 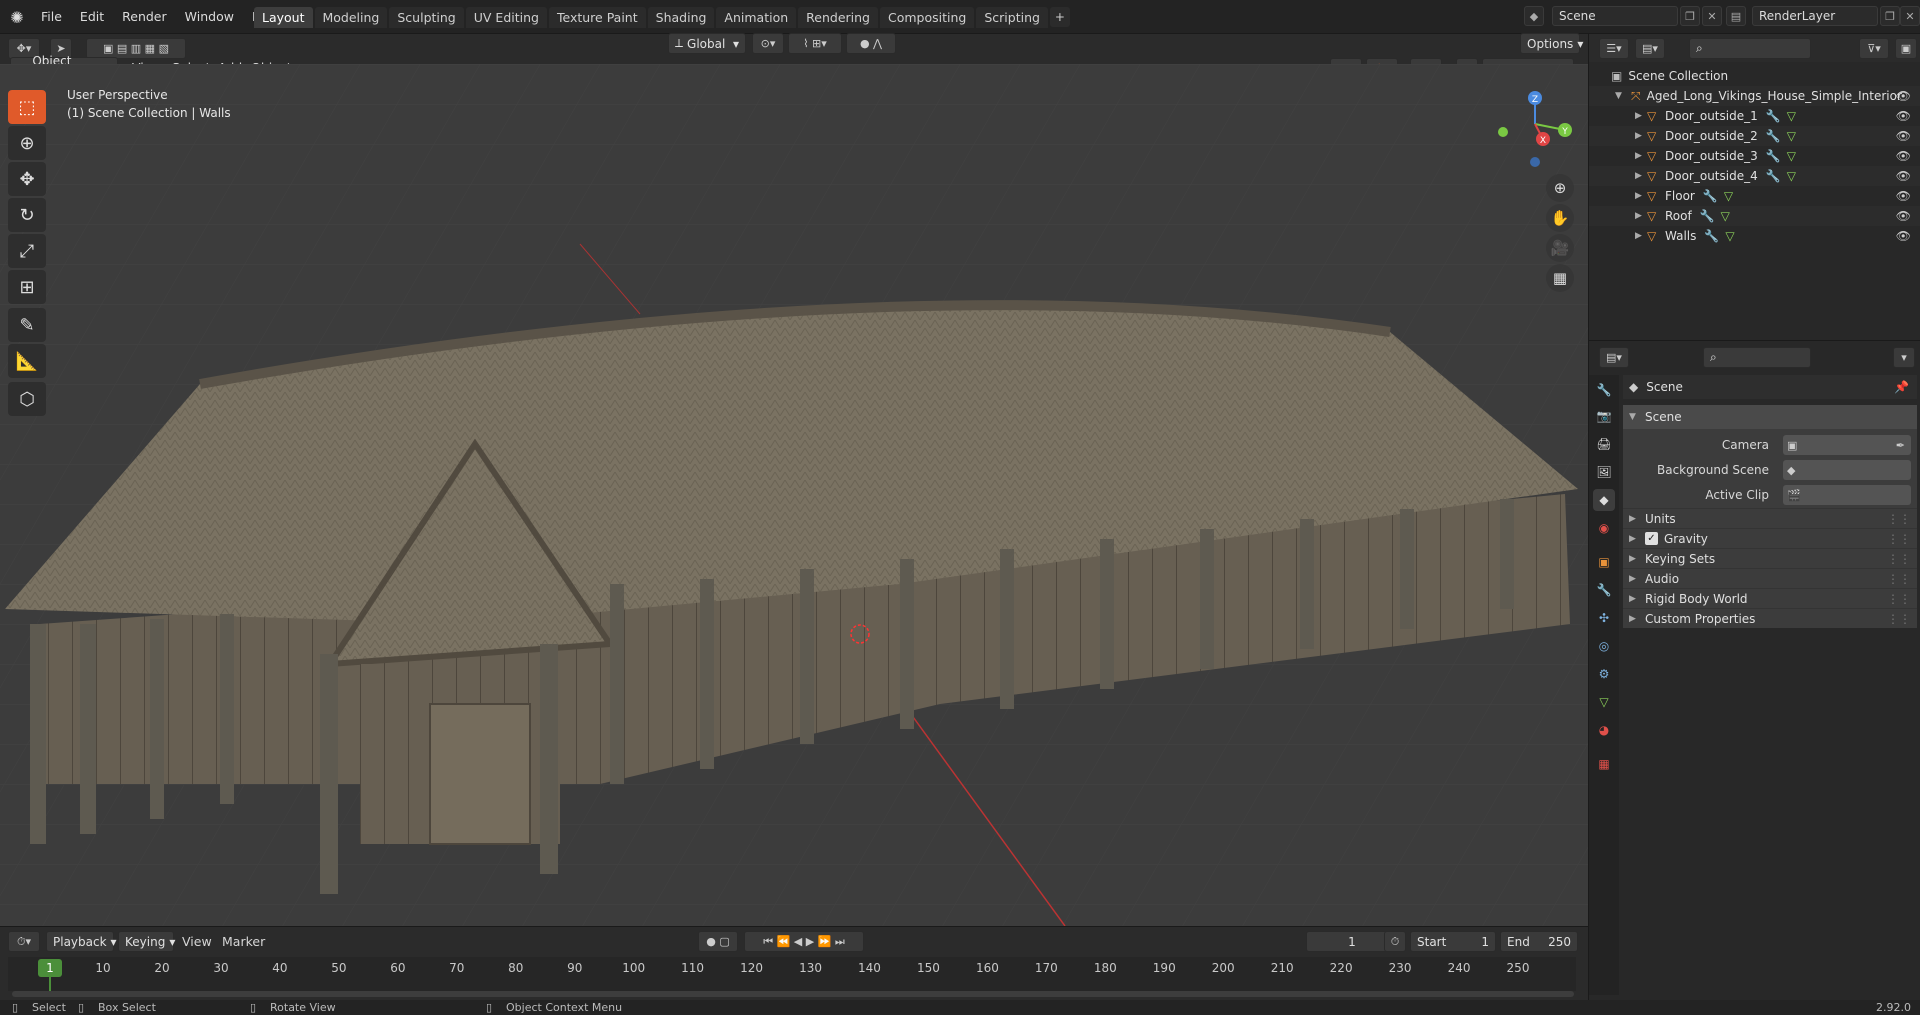 I want to click on delete-scene-icon: ✕, so click(x=1712, y=16).